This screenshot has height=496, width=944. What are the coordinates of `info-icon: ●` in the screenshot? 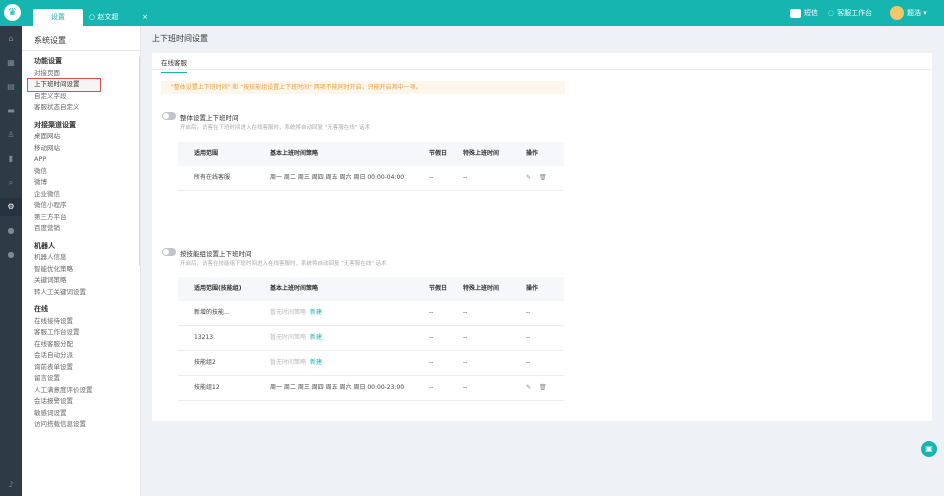 It's located at (11, 255).